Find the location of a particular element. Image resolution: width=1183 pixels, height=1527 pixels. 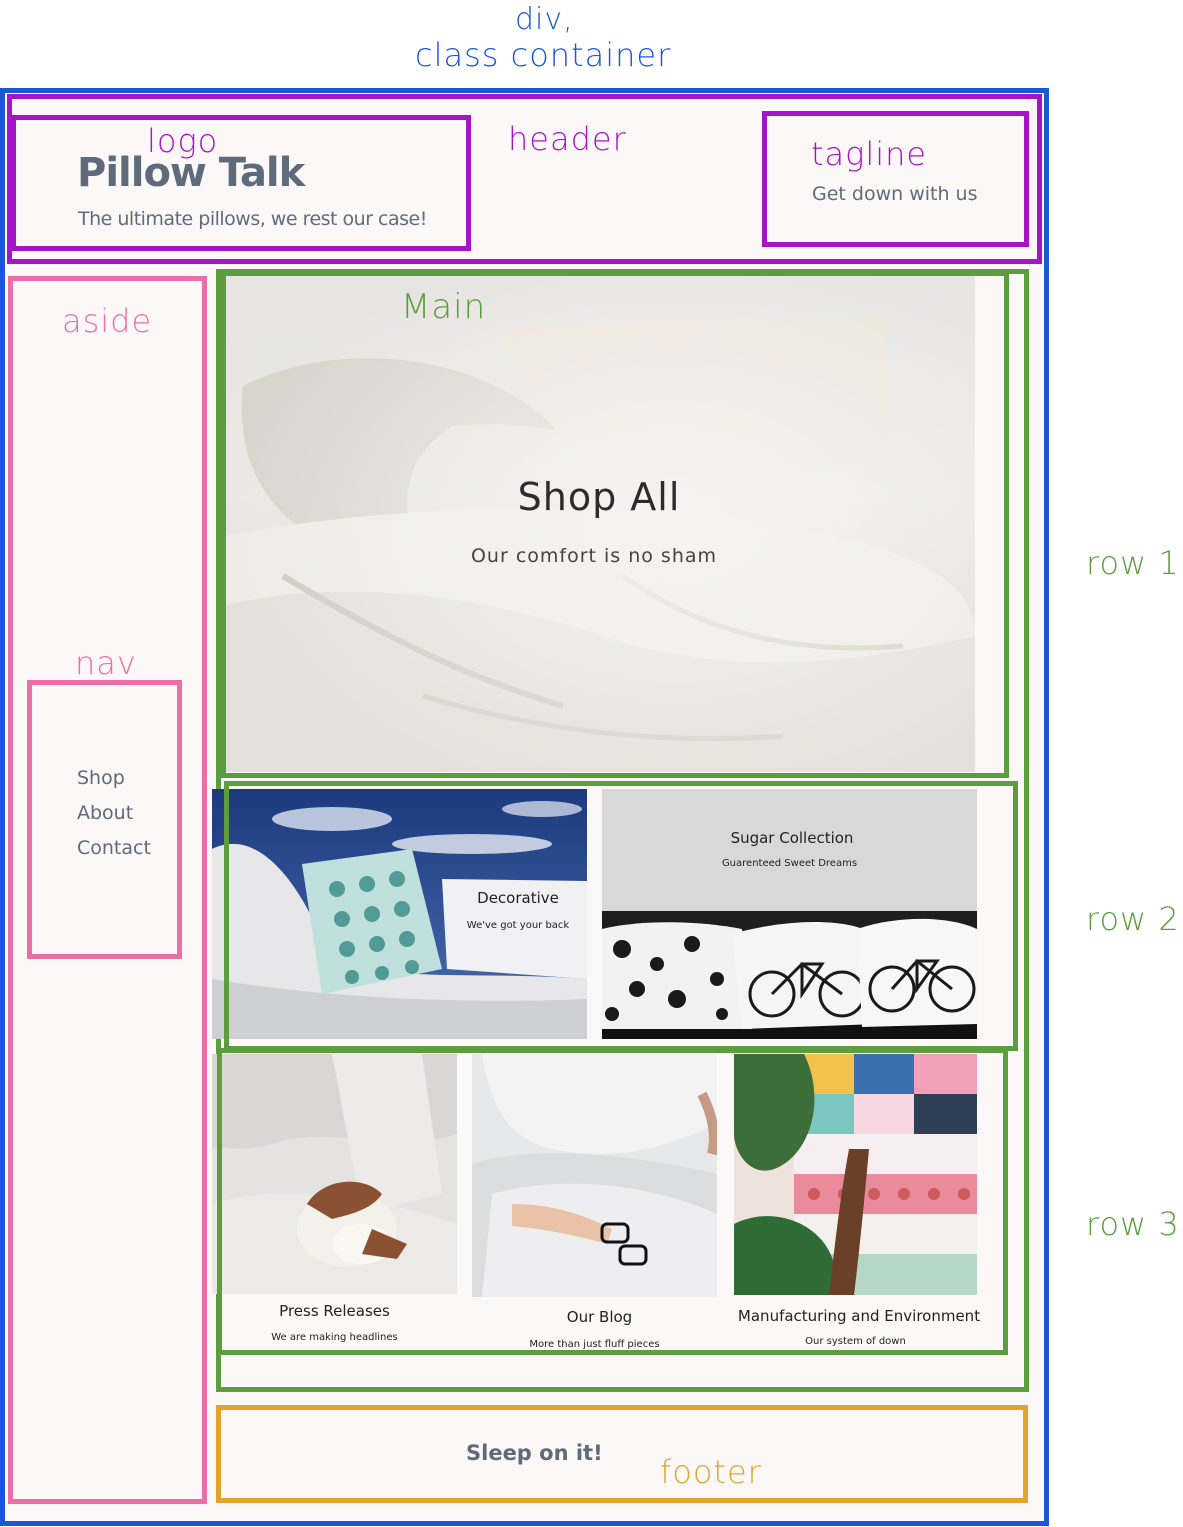

nav-item-about: About is located at coordinates (105, 813).